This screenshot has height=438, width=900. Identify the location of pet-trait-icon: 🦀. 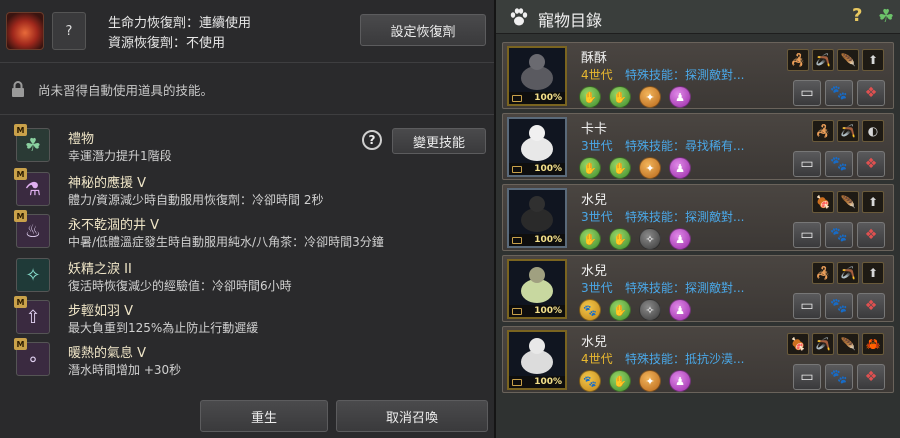
(873, 344).